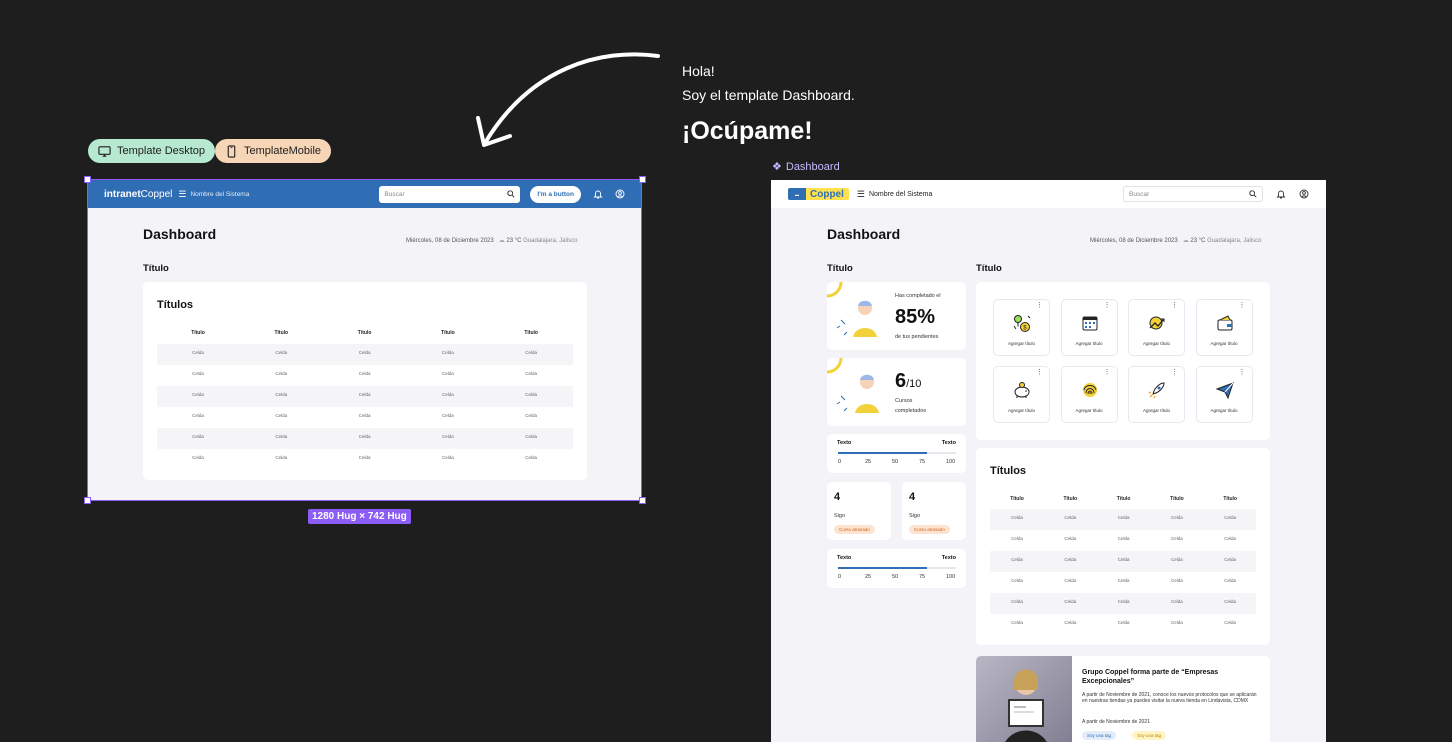 The image size is (1452, 742). What do you see at coordinates (1116, 722) in the screenshot?
I see `news-date: A partir de Noviembre de 2021` at bounding box center [1116, 722].